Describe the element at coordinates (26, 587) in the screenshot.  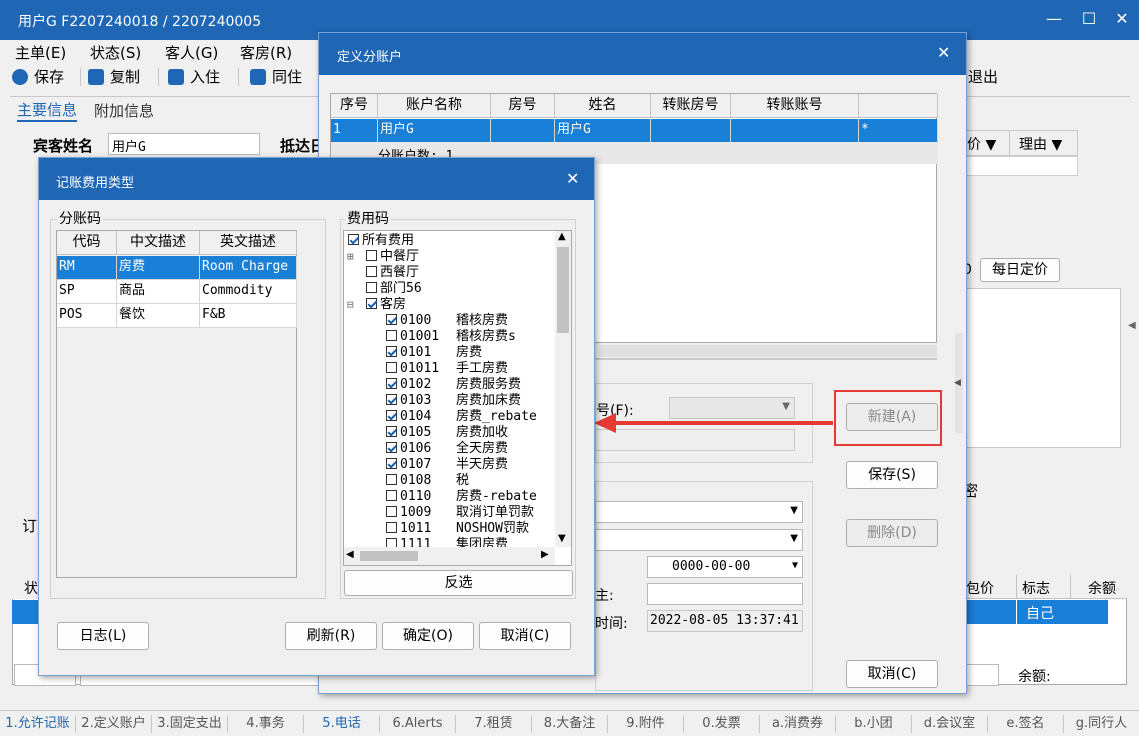
I see `status-header: 状` at that location.